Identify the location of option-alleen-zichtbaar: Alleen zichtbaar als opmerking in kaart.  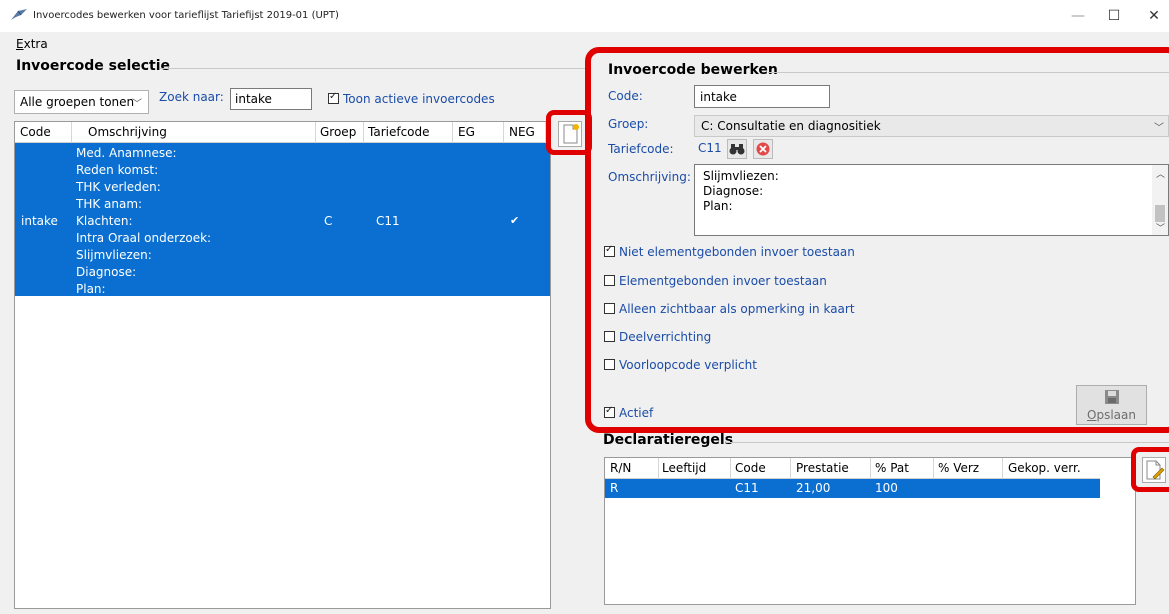
(729, 309).